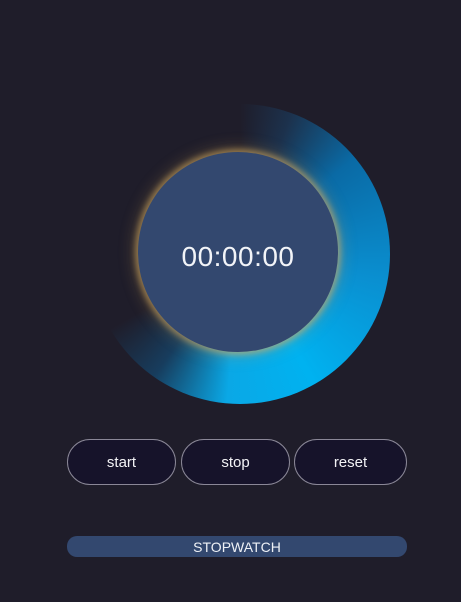 The image size is (461, 602). Describe the element at coordinates (350, 462) in the screenshot. I see `reset-button: reset` at that location.